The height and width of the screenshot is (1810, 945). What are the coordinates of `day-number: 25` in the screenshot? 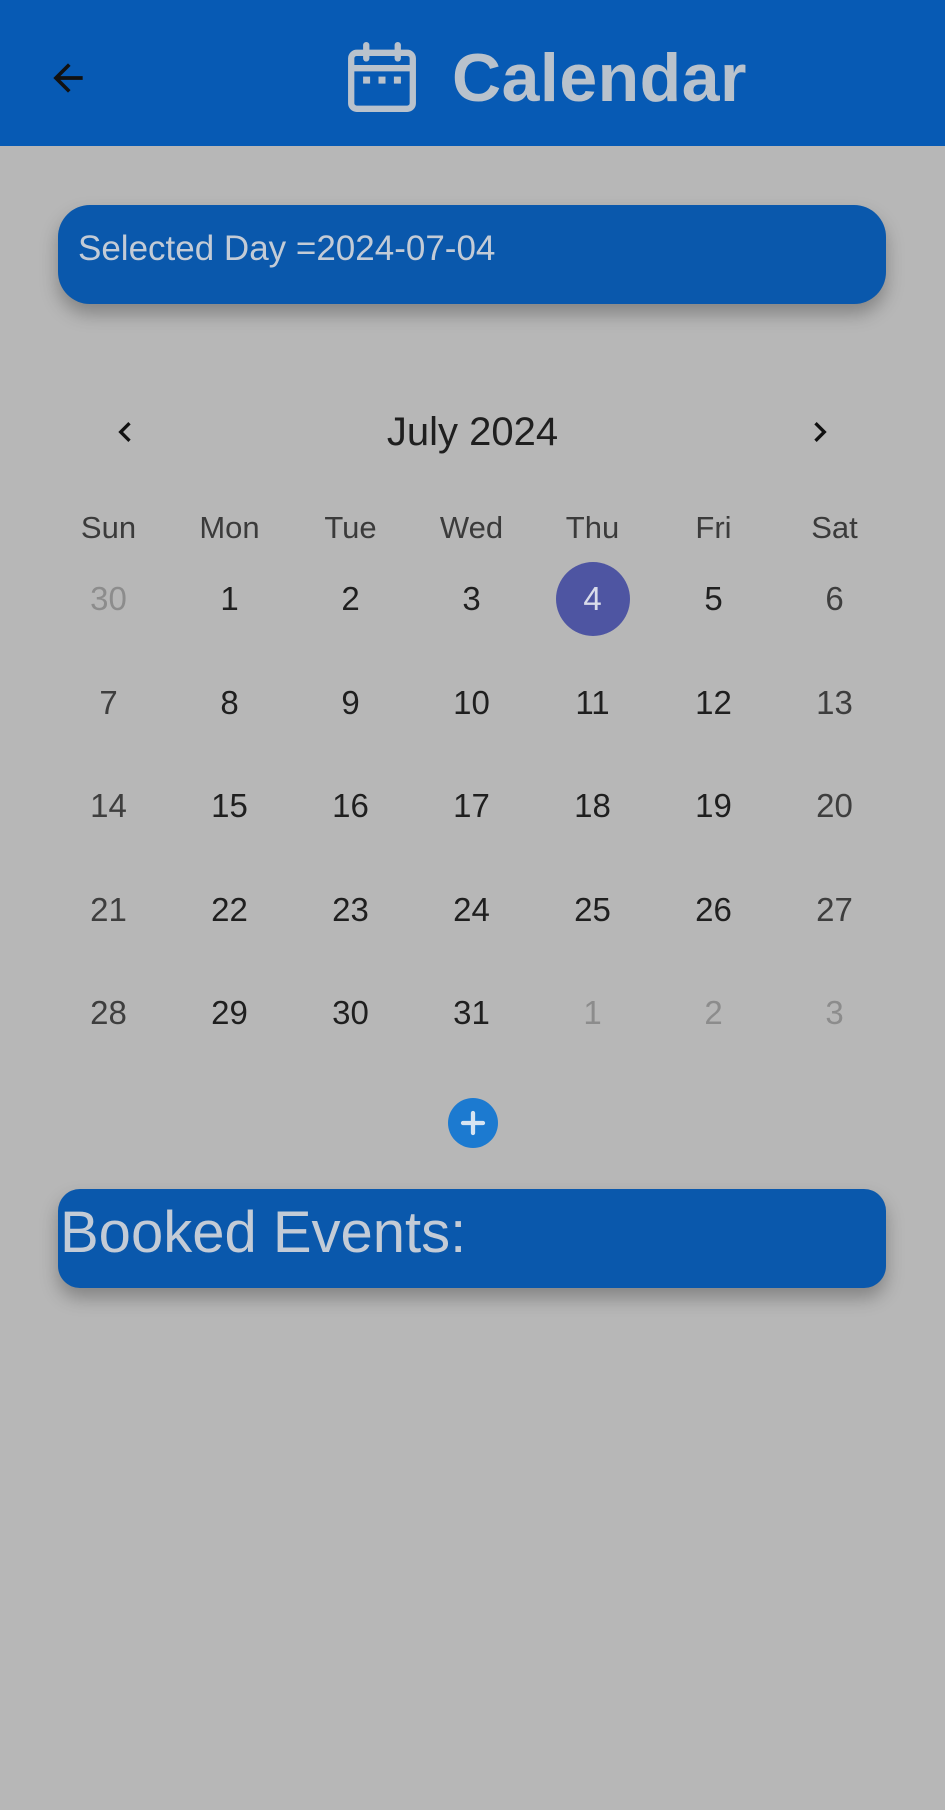 It's located at (592, 909).